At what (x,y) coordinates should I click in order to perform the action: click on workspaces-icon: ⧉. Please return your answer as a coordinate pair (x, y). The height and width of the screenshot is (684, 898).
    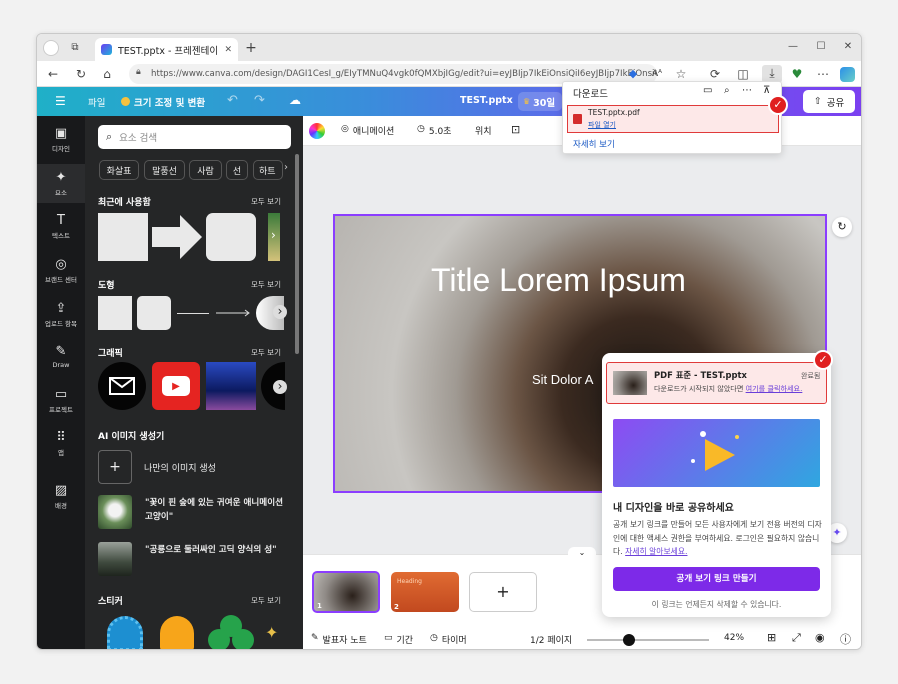
    Looking at the image, I should click on (75, 48).